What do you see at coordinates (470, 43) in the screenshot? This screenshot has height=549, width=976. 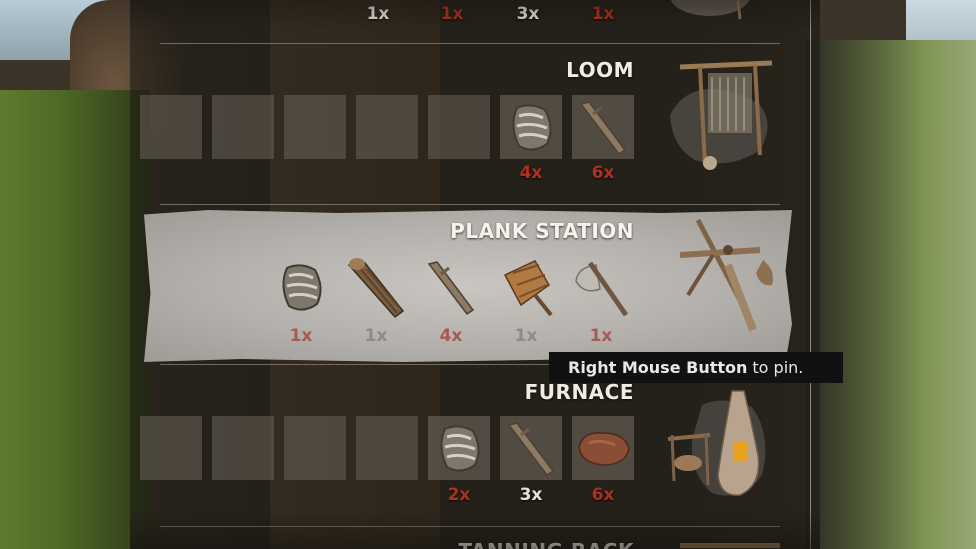 I see `divider` at bounding box center [470, 43].